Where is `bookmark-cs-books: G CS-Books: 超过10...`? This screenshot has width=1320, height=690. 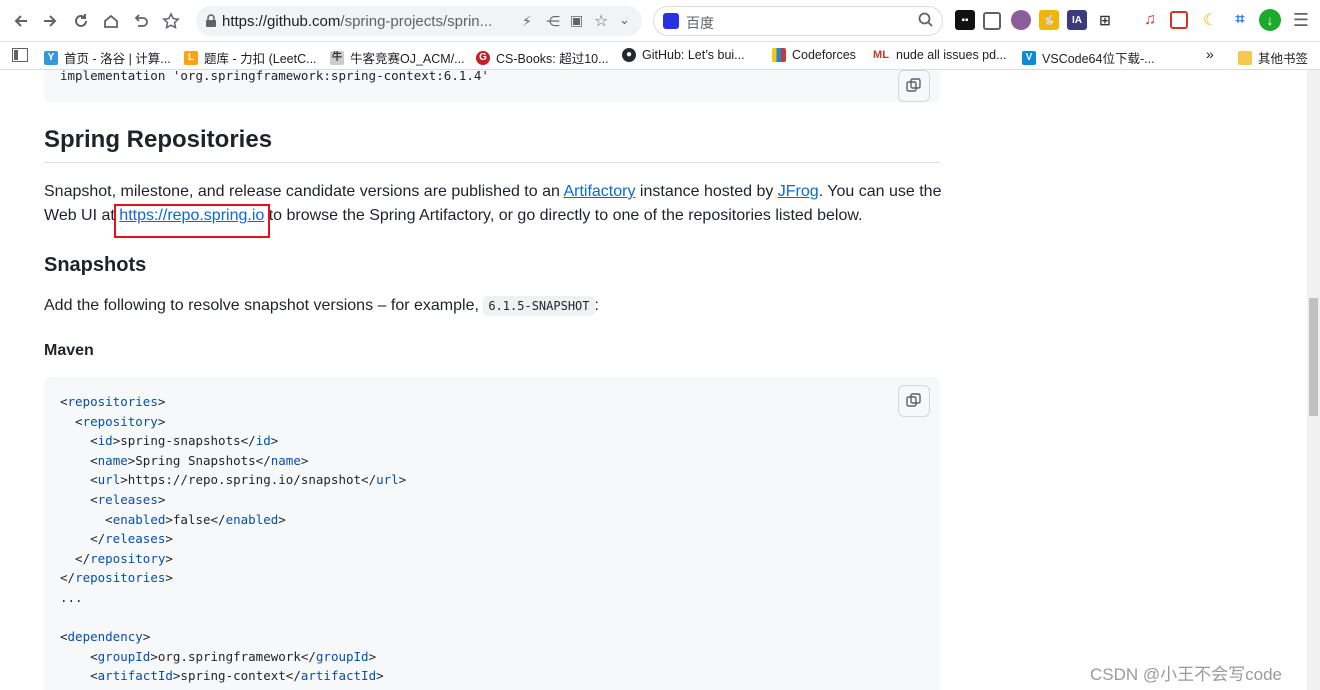
bookmark-cs-books: G CS-Books: 超过10... is located at coordinates (542, 57).